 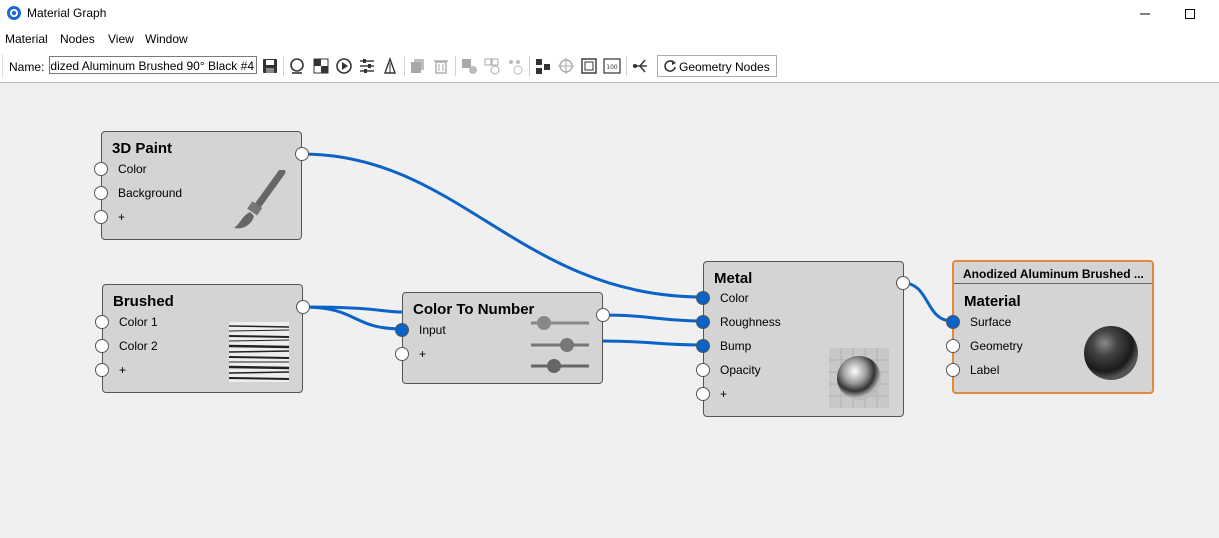 I want to click on material-name-input: odized Aluminum Brushed 90° Black #4, so click(x=153, y=65).